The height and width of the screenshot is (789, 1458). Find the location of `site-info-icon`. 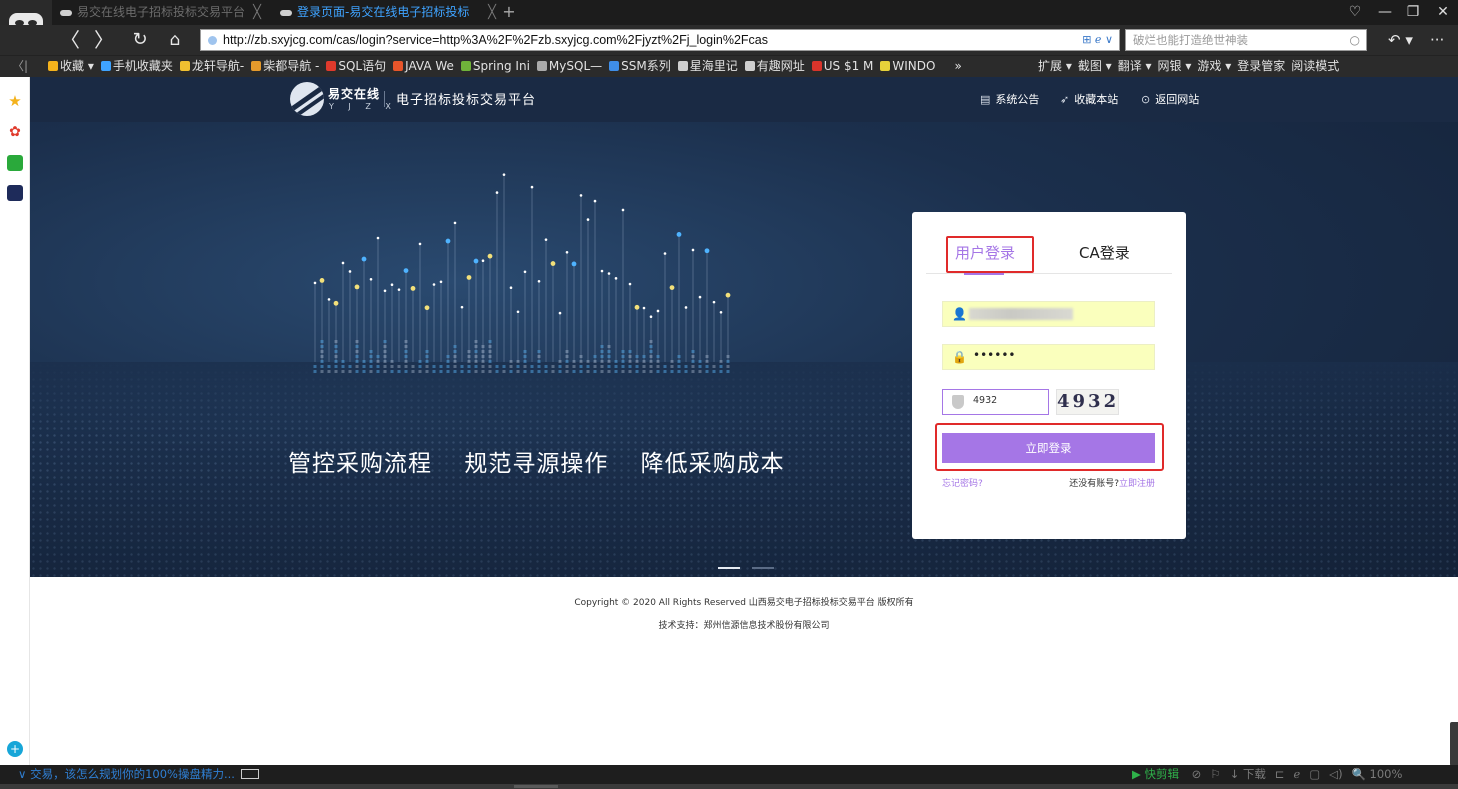

site-info-icon is located at coordinates (212, 40).